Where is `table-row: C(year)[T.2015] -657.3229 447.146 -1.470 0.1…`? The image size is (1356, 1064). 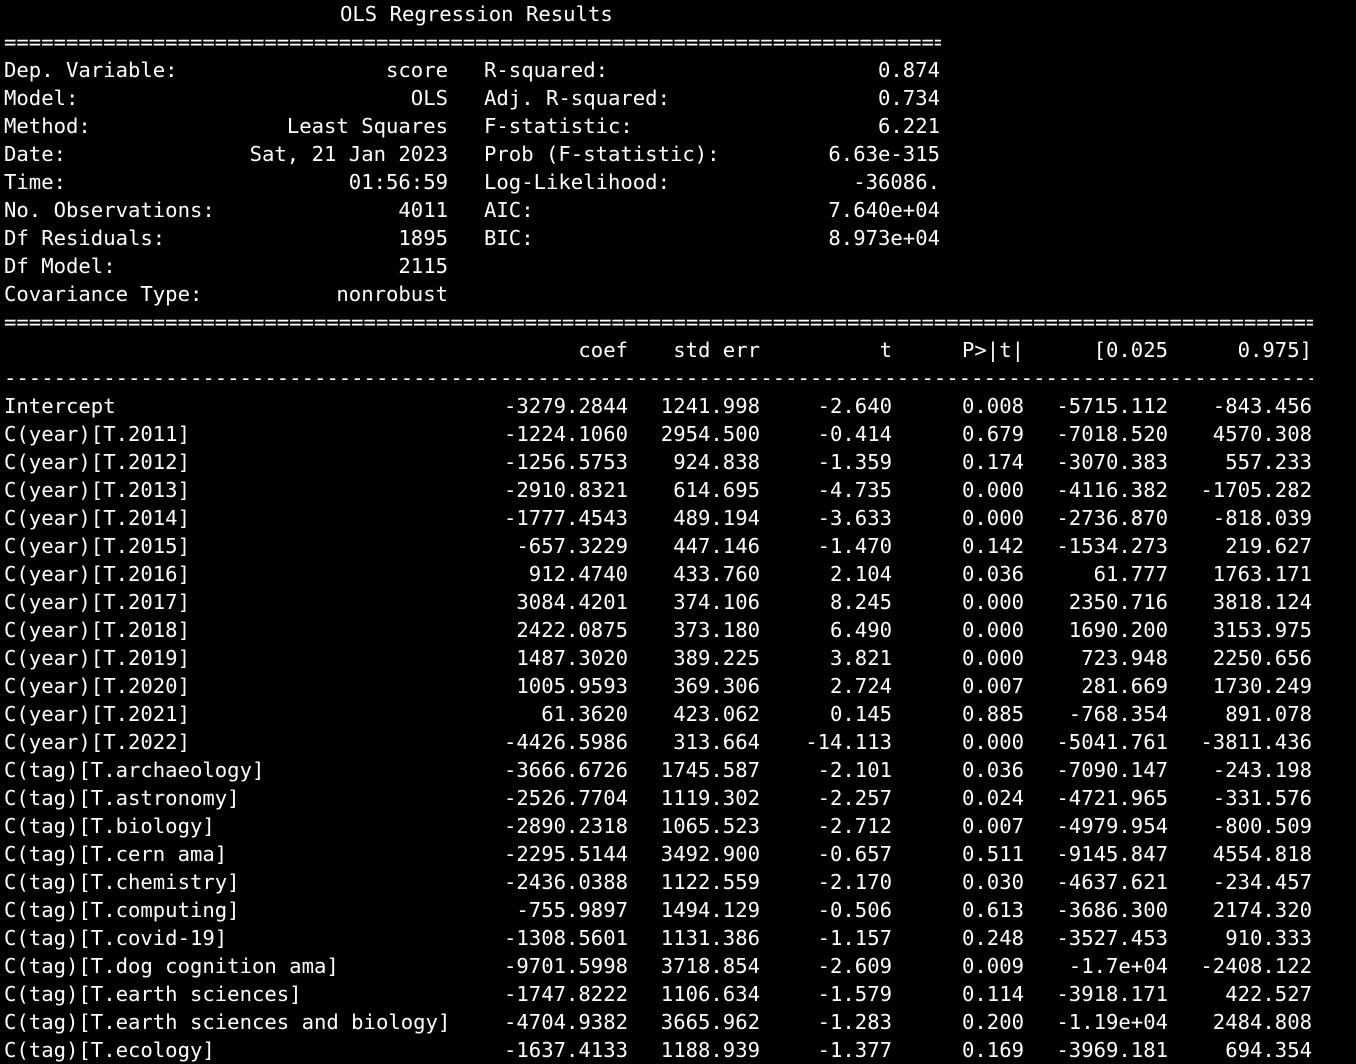 table-row: C(year)[T.2015] -657.3229 447.146 -1.470 0.1… is located at coordinates (680, 546).